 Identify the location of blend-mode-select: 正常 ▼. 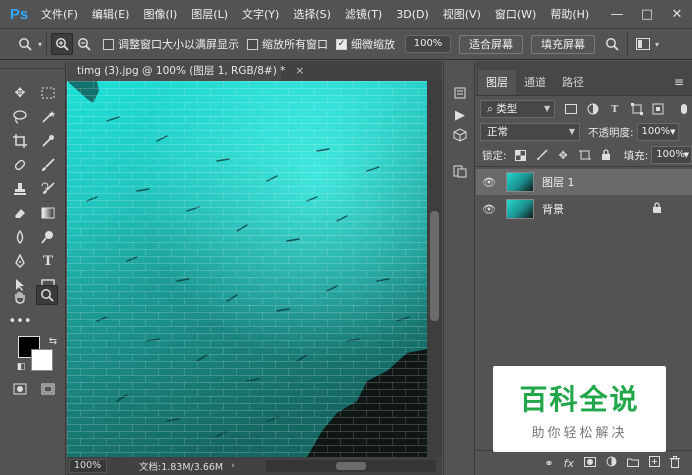
(530, 132).